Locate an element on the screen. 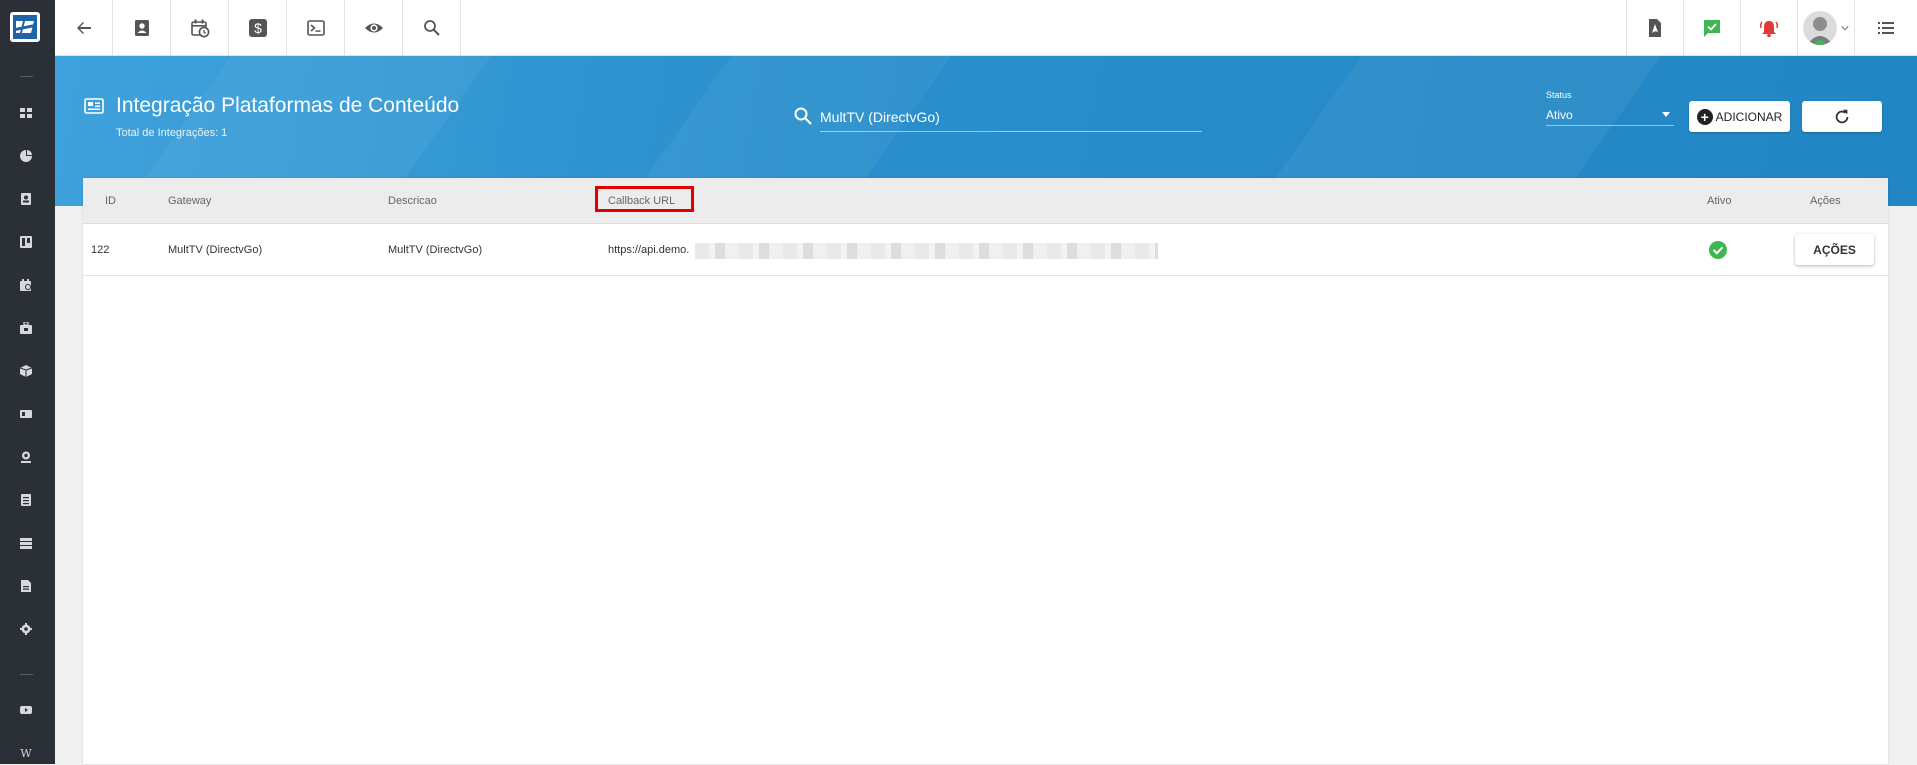  youtube-icon is located at coordinates (26, 710).